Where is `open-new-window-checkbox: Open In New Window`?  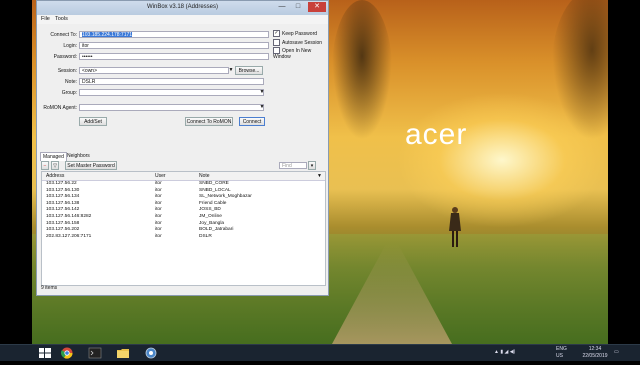
open-new-window-checkbox: Open In New Window is located at coordinates (300, 53).